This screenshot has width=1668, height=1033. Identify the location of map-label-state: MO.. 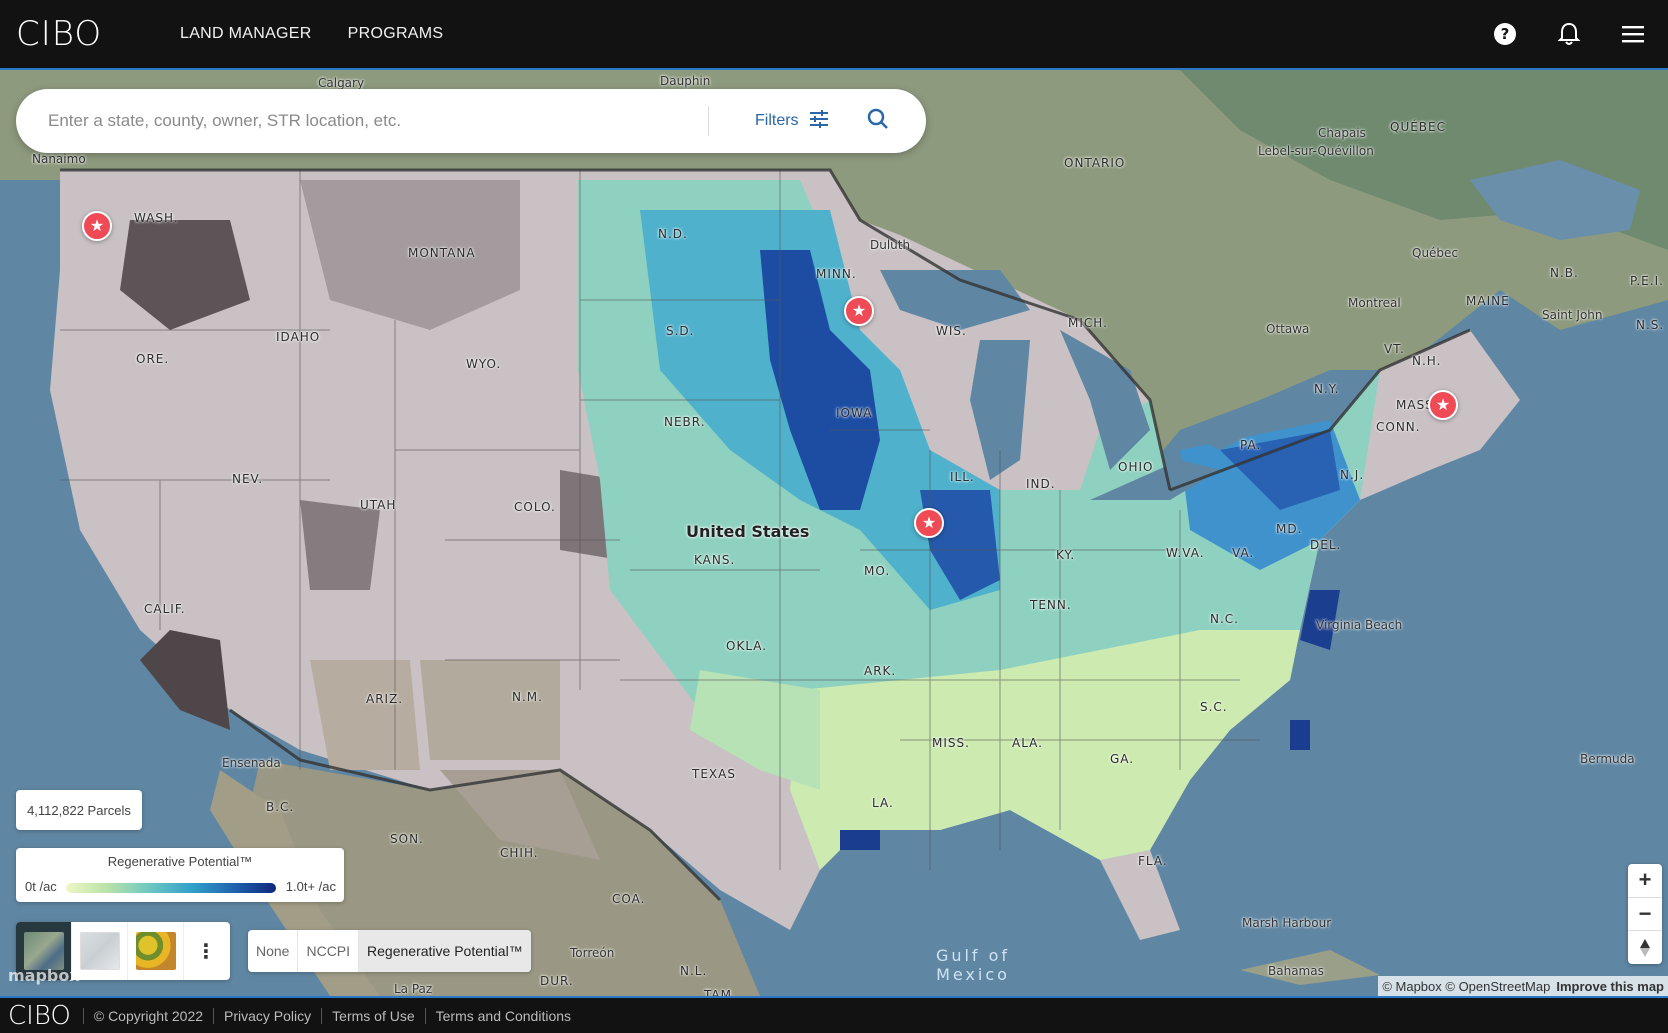
(877, 571).